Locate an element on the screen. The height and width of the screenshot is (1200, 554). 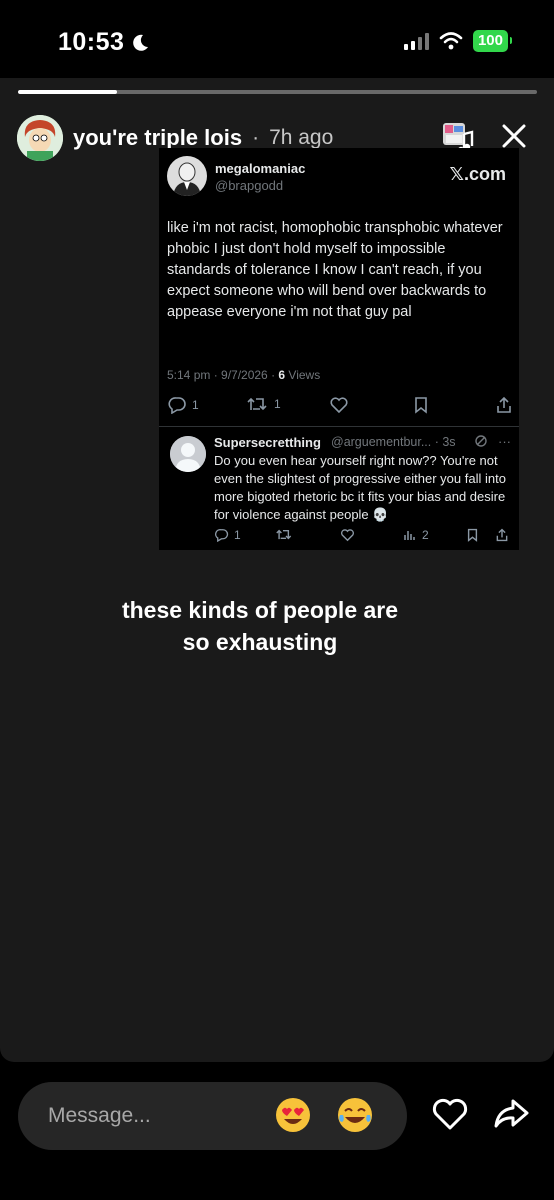
clock: 10:53 is located at coordinates (91, 42).